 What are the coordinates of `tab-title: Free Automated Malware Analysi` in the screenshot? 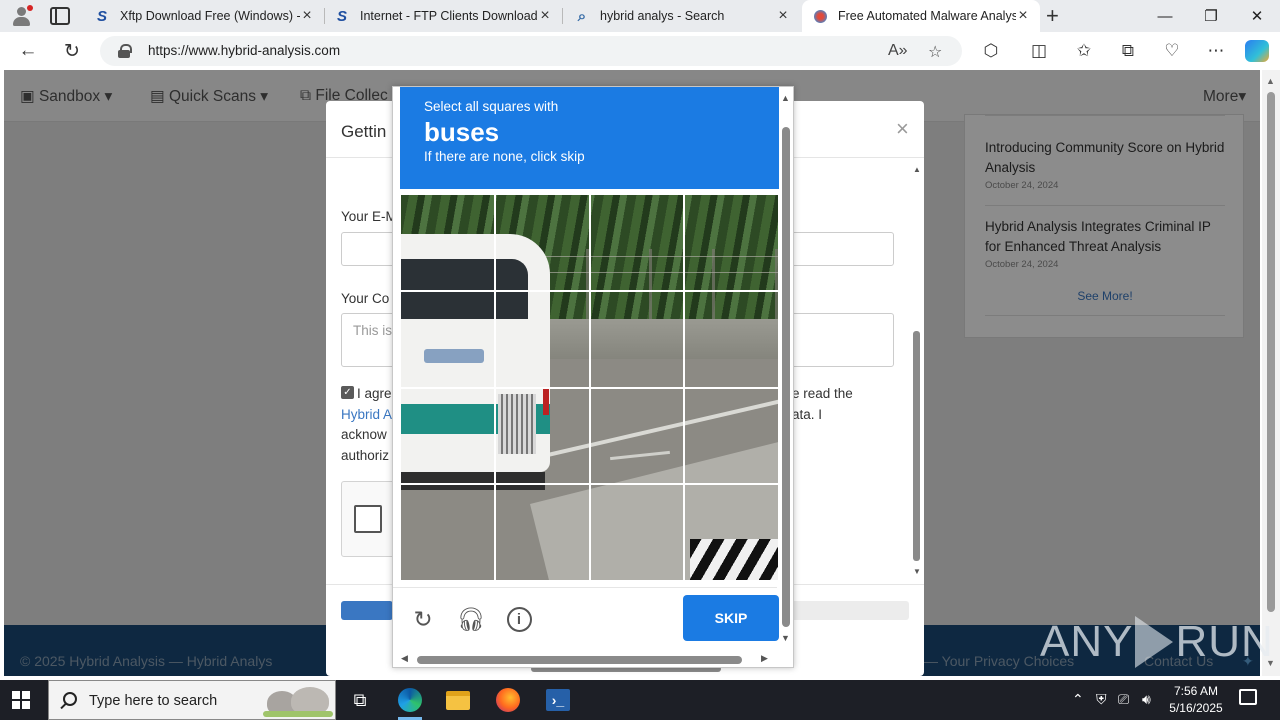 It's located at (927, 16).